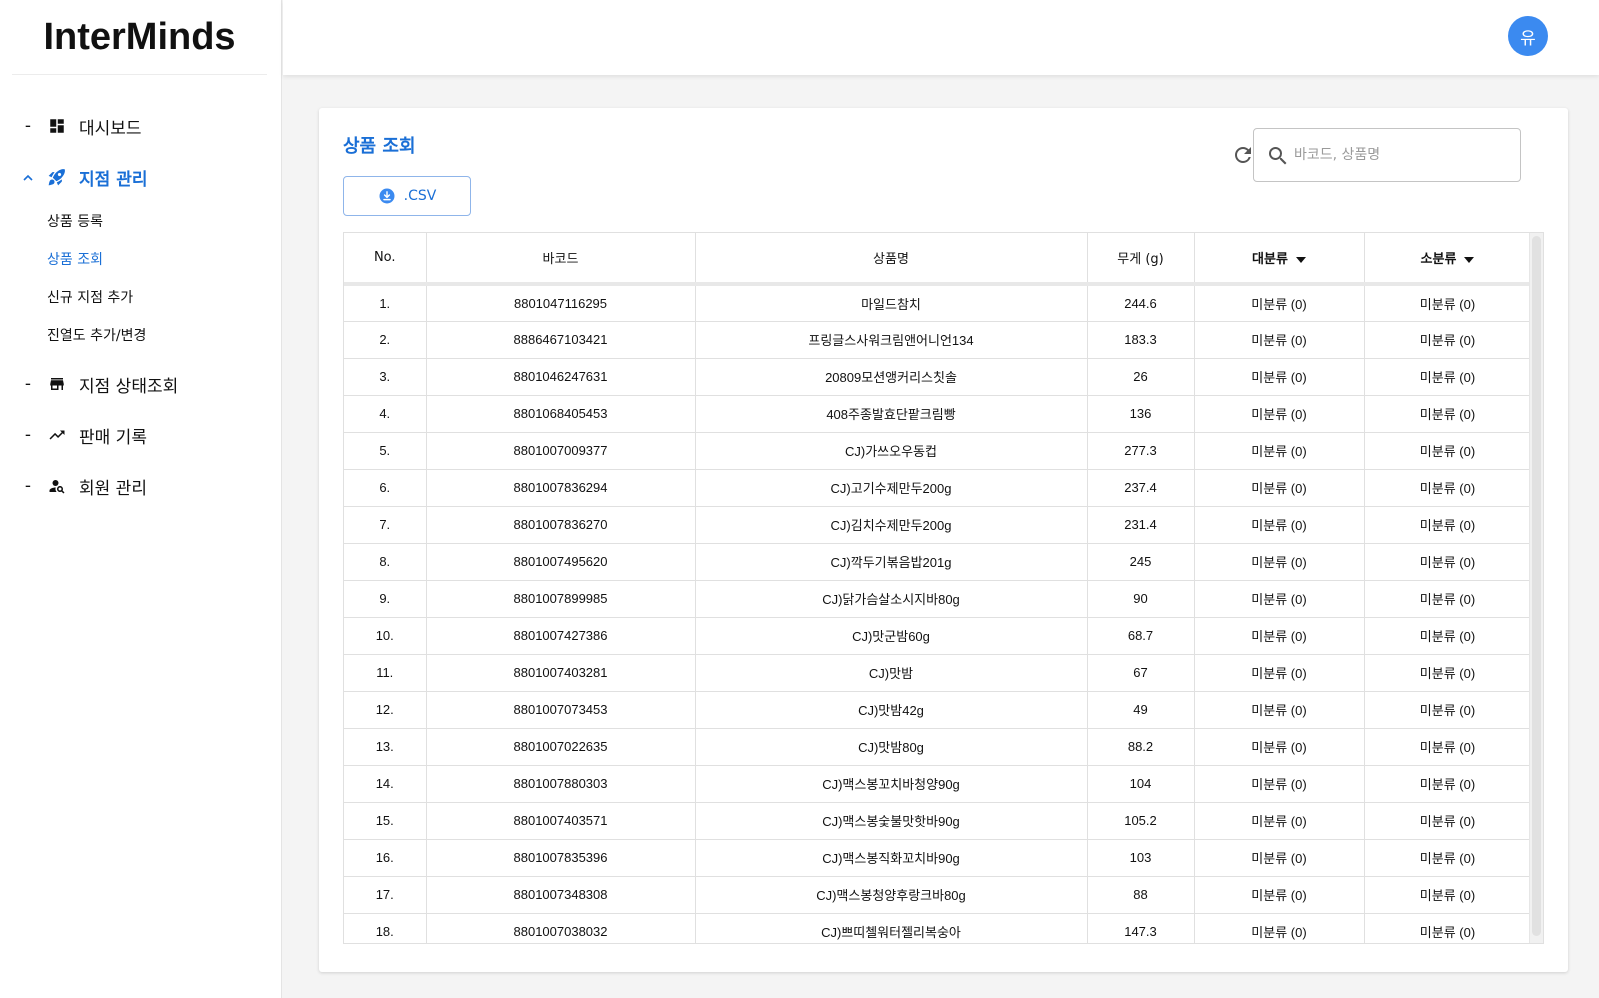 Image resolution: width=1599 pixels, height=998 pixels. I want to click on cell-weight: 88.2, so click(1141, 747).